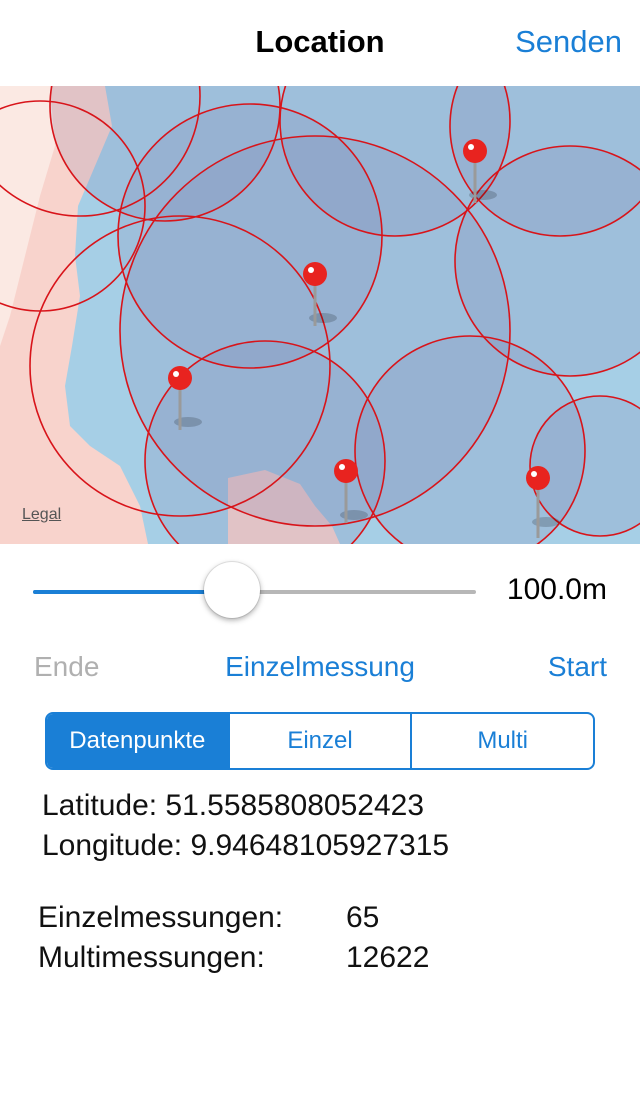  What do you see at coordinates (246, 845) in the screenshot?
I see `longitude-text: Longitude: 9.94648105927315` at bounding box center [246, 845].